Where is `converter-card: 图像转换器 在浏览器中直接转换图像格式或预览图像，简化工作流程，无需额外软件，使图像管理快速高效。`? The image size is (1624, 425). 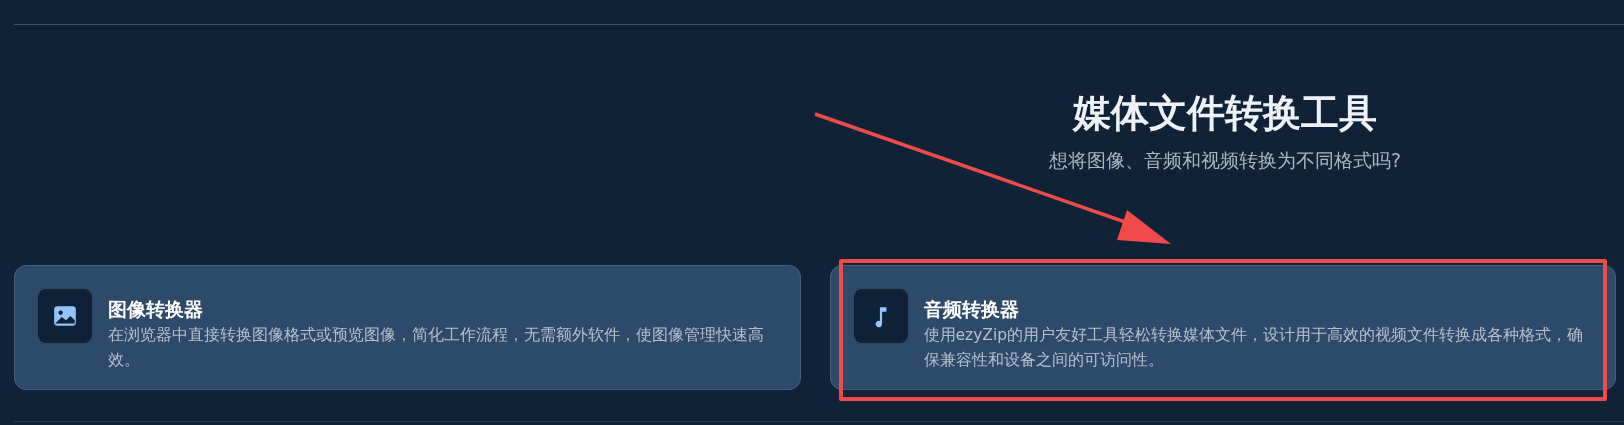
converter-card: 图像转换器 在浏览器中直接转换图像格式或预览图像，简化工作流程，无需额外软件，使图像管理快速高效。 is located at coordinates (407, 327).